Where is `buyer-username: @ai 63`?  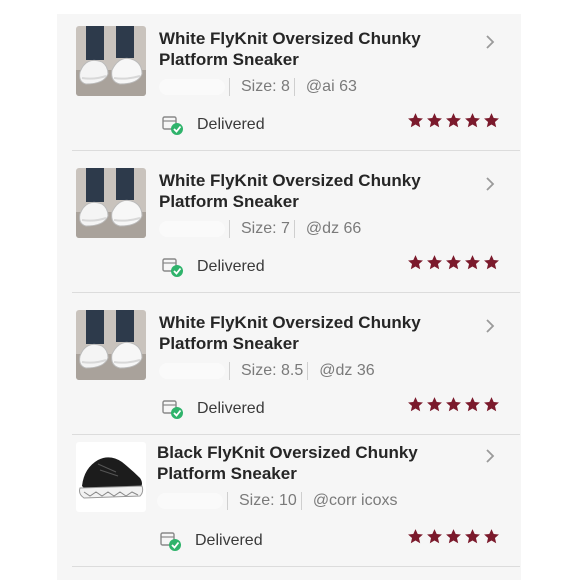 buyer-username: @ai 63 is located at coordinates (331, 86).